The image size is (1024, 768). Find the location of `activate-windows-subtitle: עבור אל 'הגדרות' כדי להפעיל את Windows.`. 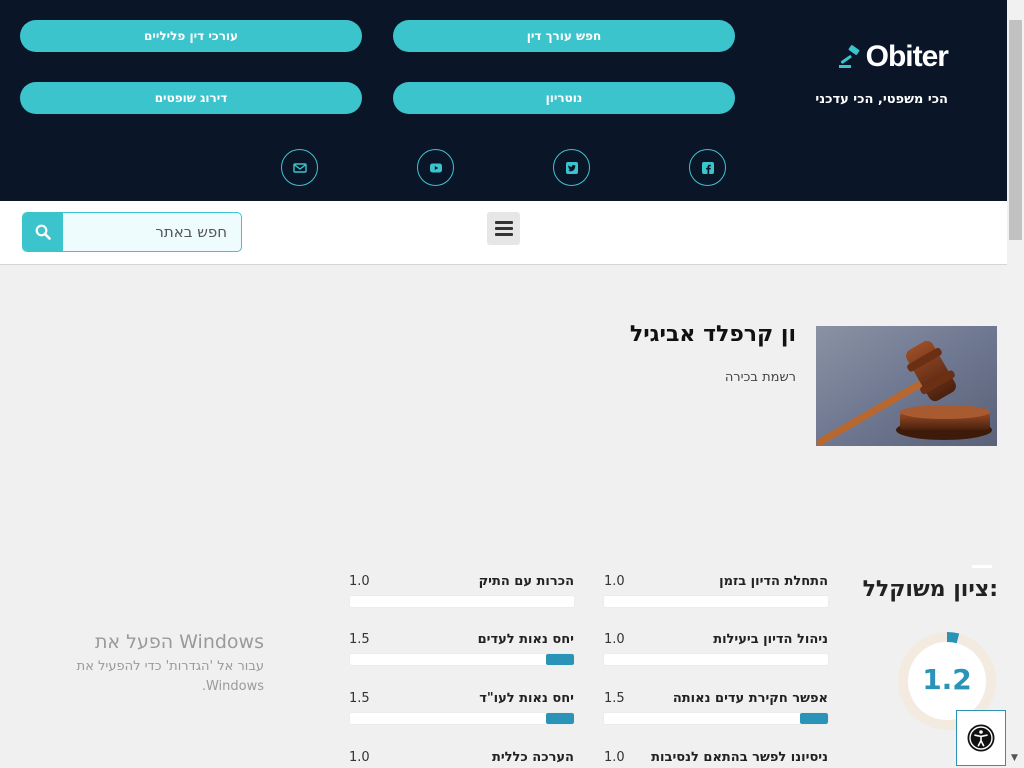

activate-windows-subtitle: עבור אל 'הגדרות' כדי להפעיל את Windows. is located at coordinates (170, 676).